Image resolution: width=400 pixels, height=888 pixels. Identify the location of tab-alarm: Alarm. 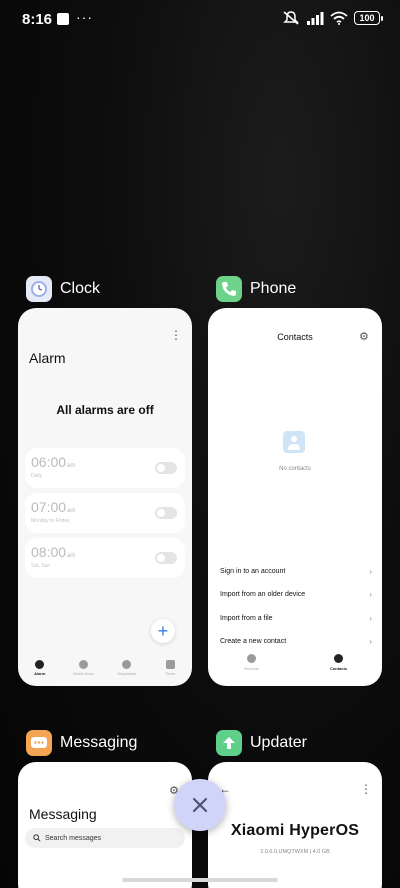
(40, 672).